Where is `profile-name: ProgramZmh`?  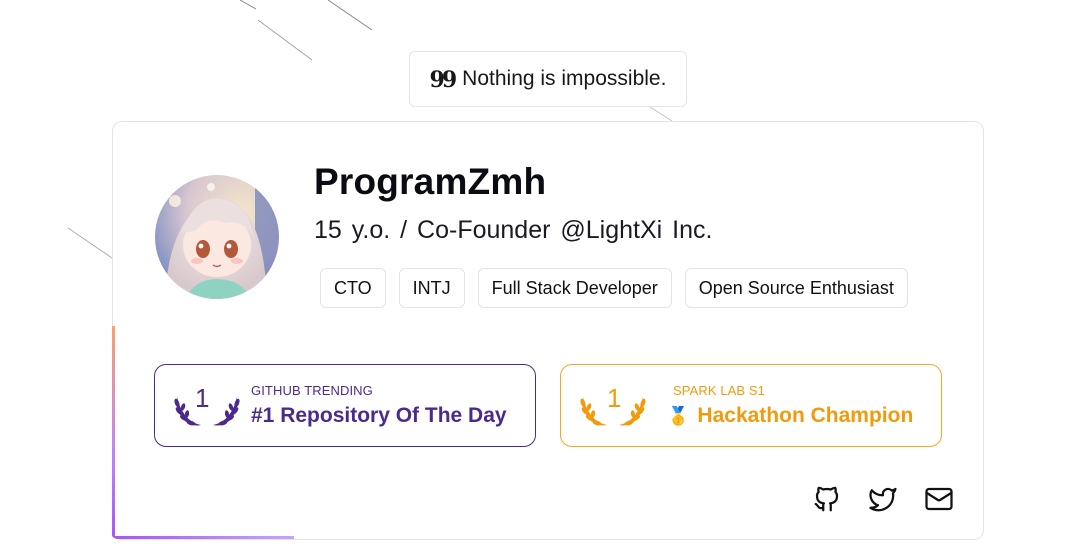 profile-name: ProgramZmh is located at coordinates (430, 181).